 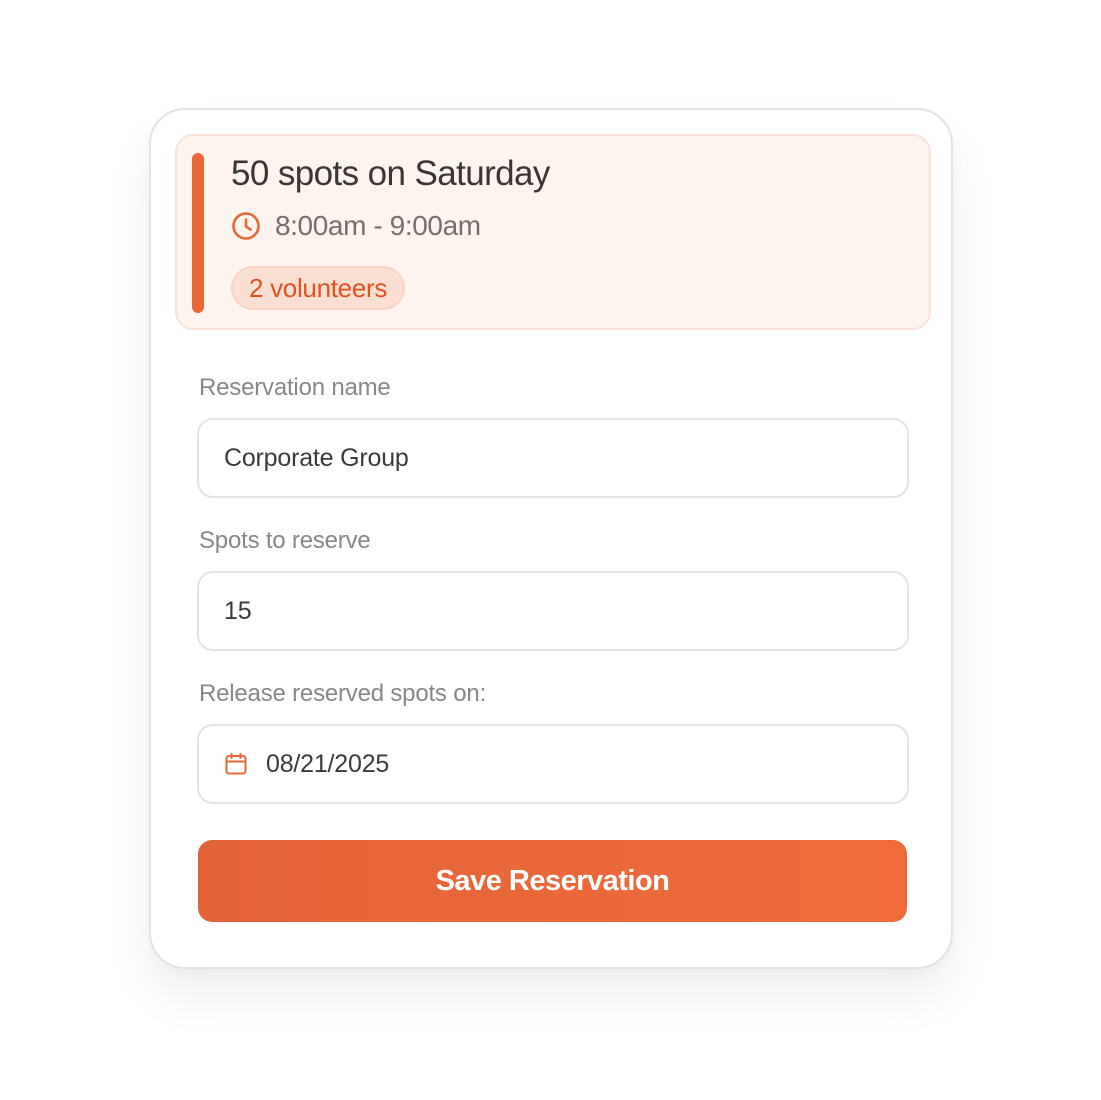 What do you see at coordinates (553, 764) in the screenshot?
I see `release-date-input: 08/21/2025` at bounding box center [553, 764].